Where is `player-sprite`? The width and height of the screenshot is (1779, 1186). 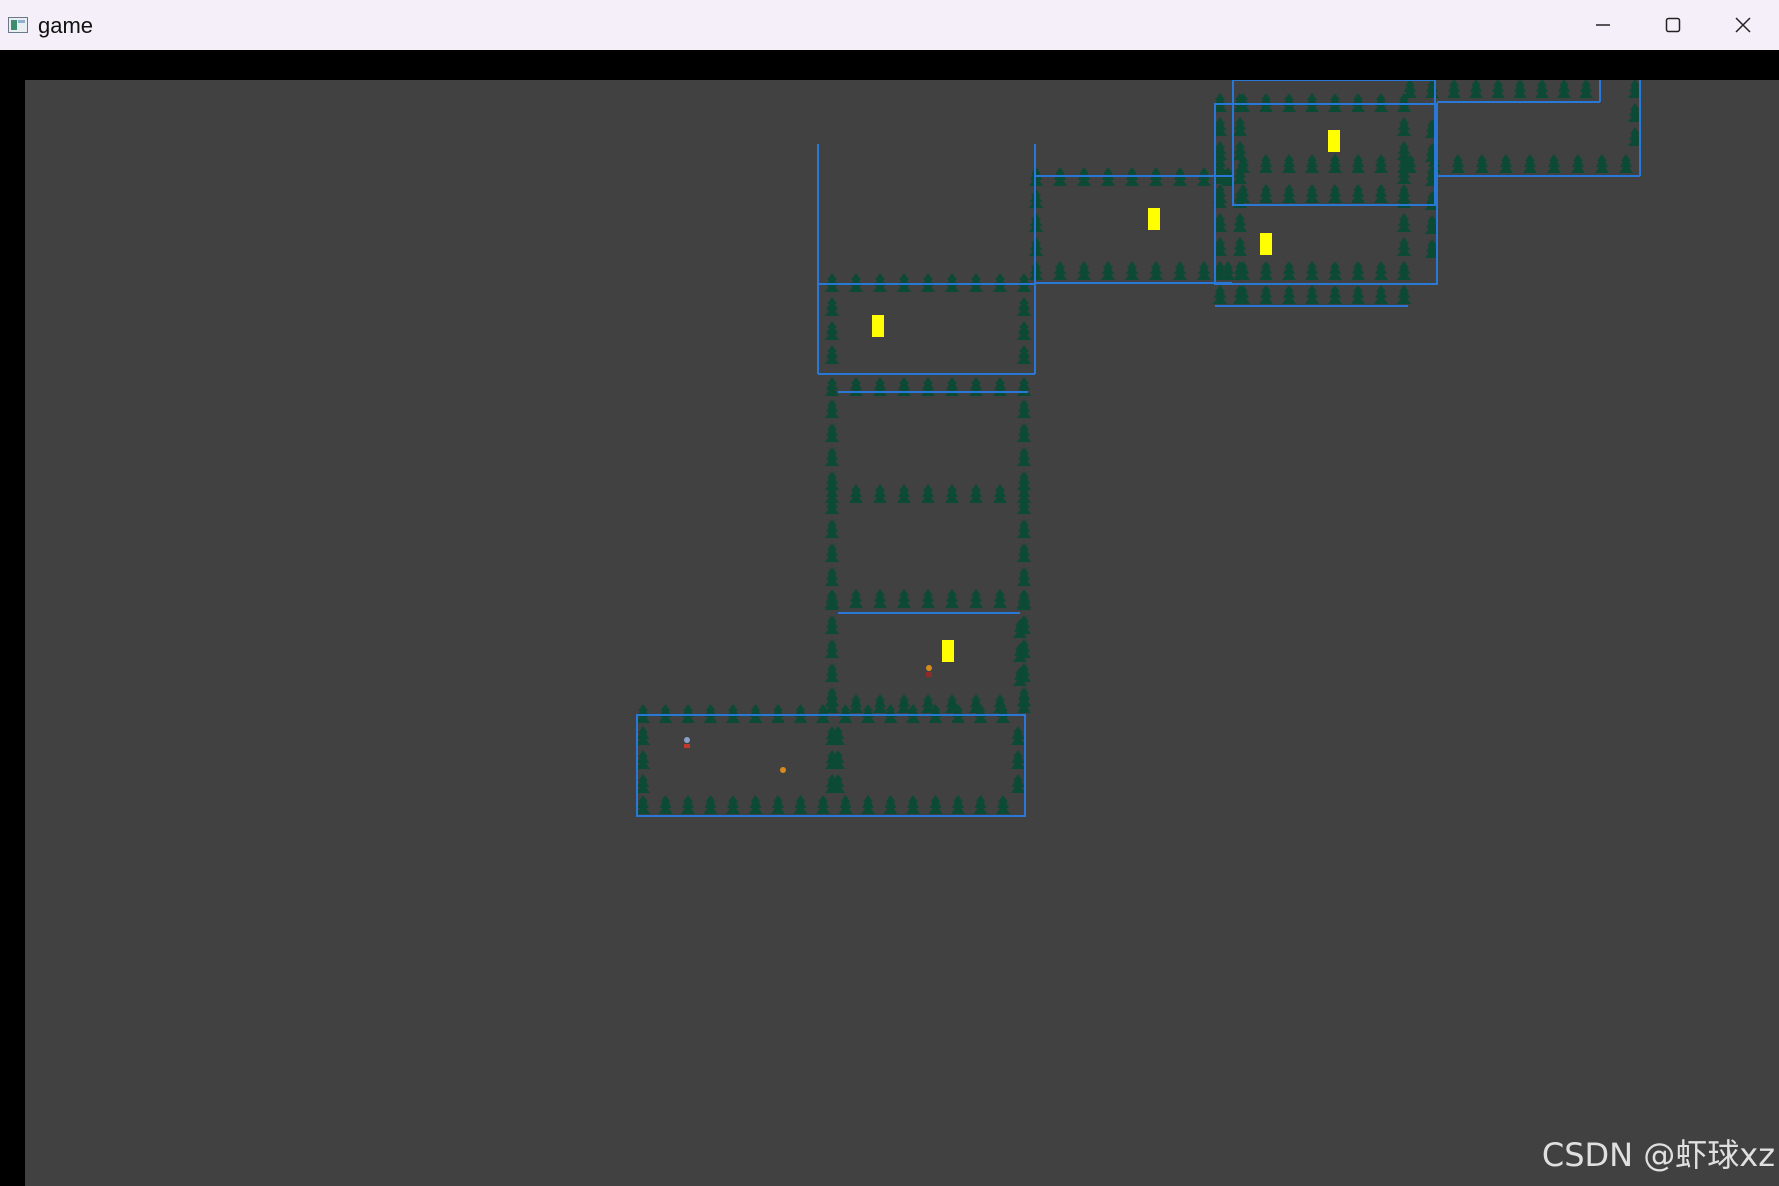 player-sprite is located at coordinates (687, 740).